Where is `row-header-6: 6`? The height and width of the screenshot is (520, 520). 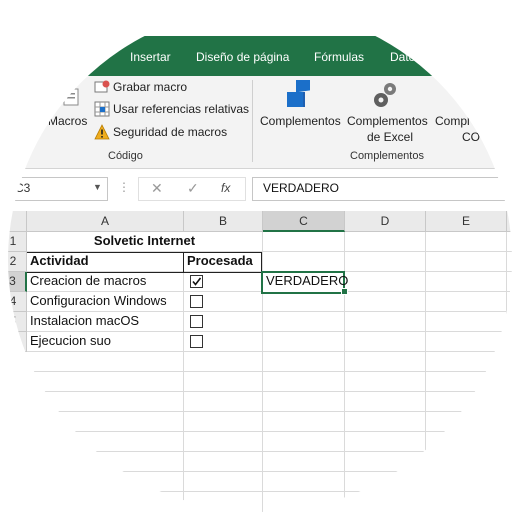 row-header-6: 6 is located at coordinates (17, 342).